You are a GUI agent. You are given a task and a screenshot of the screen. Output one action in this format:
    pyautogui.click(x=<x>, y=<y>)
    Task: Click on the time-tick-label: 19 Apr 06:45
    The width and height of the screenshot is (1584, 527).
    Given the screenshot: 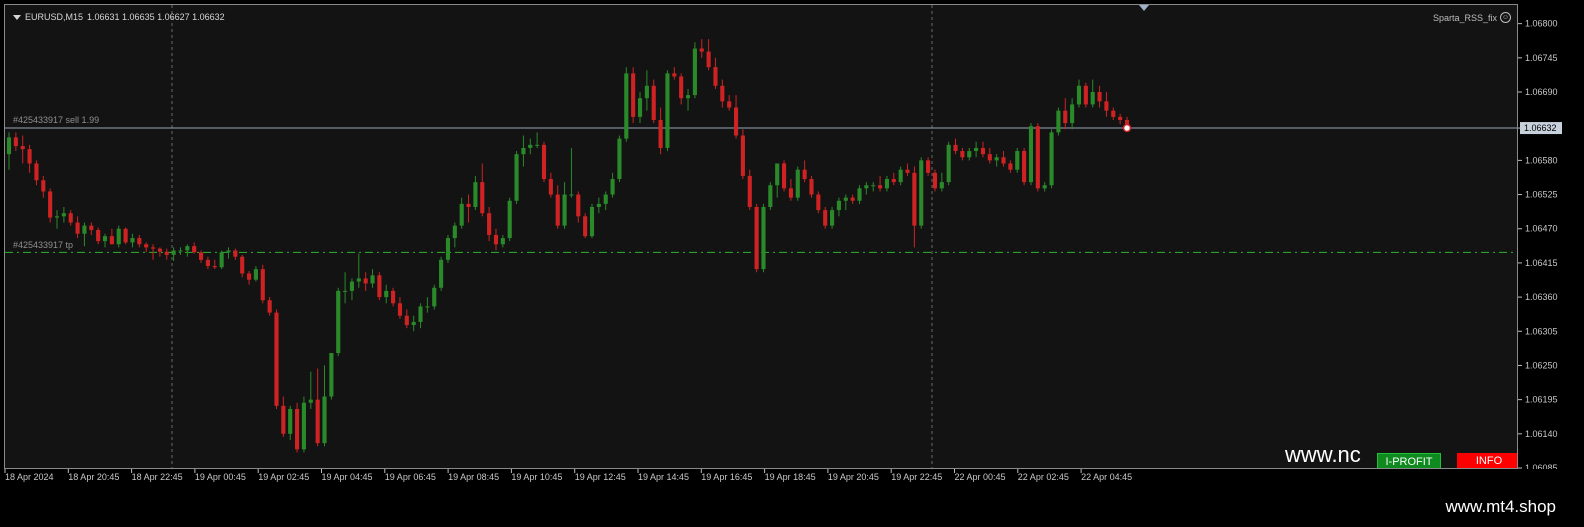 What is the action you would take?
    pyautogui.click(x=410, y=477)
    